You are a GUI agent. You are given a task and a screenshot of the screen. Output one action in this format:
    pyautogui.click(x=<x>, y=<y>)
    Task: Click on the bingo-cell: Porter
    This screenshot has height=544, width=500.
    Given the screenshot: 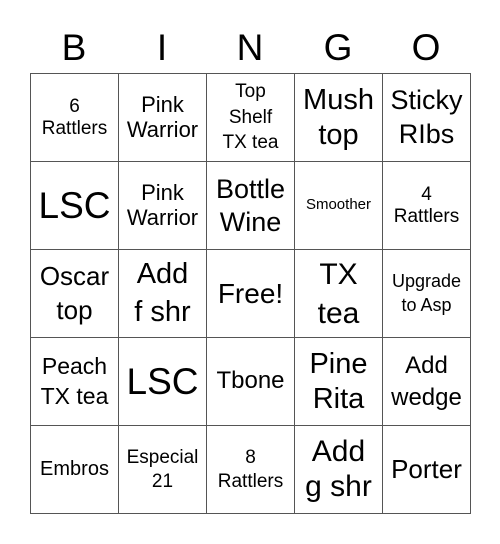 What is the action you would take?
    pyautogui.click(x=427, y=470)
    